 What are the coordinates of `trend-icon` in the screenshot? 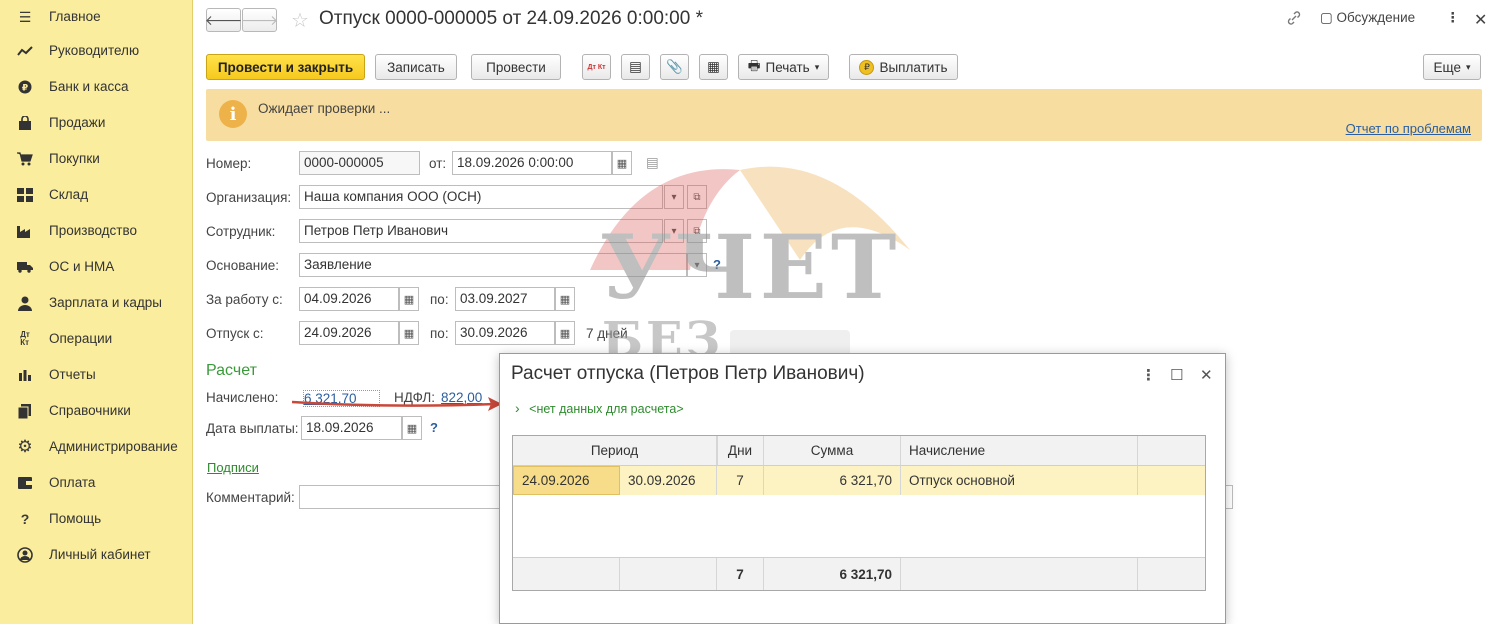 It's located at (25, 51).